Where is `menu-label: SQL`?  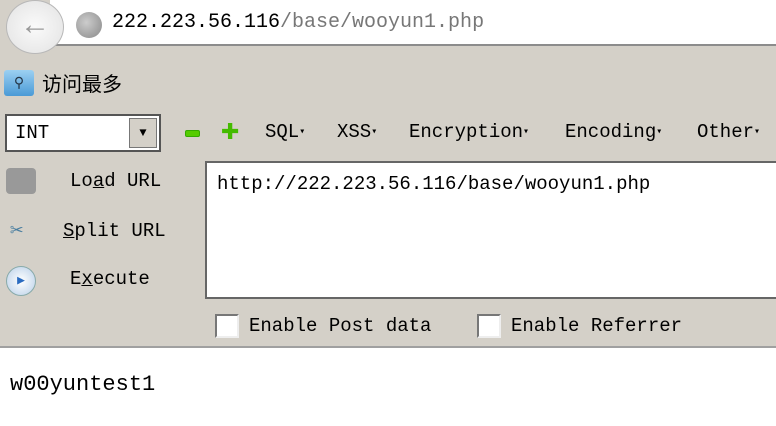 menu-label: SQL is located at coordinates (282, 132).